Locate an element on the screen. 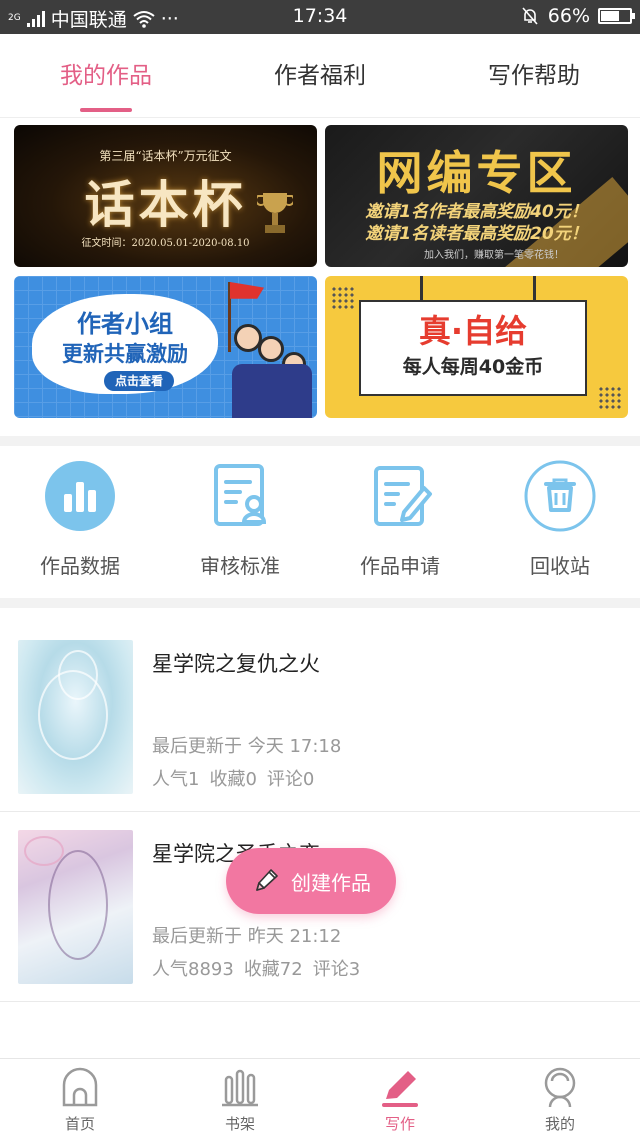 The image size is (640, 1138). nav-write: 写作 is located at coordinates (400, 1099).